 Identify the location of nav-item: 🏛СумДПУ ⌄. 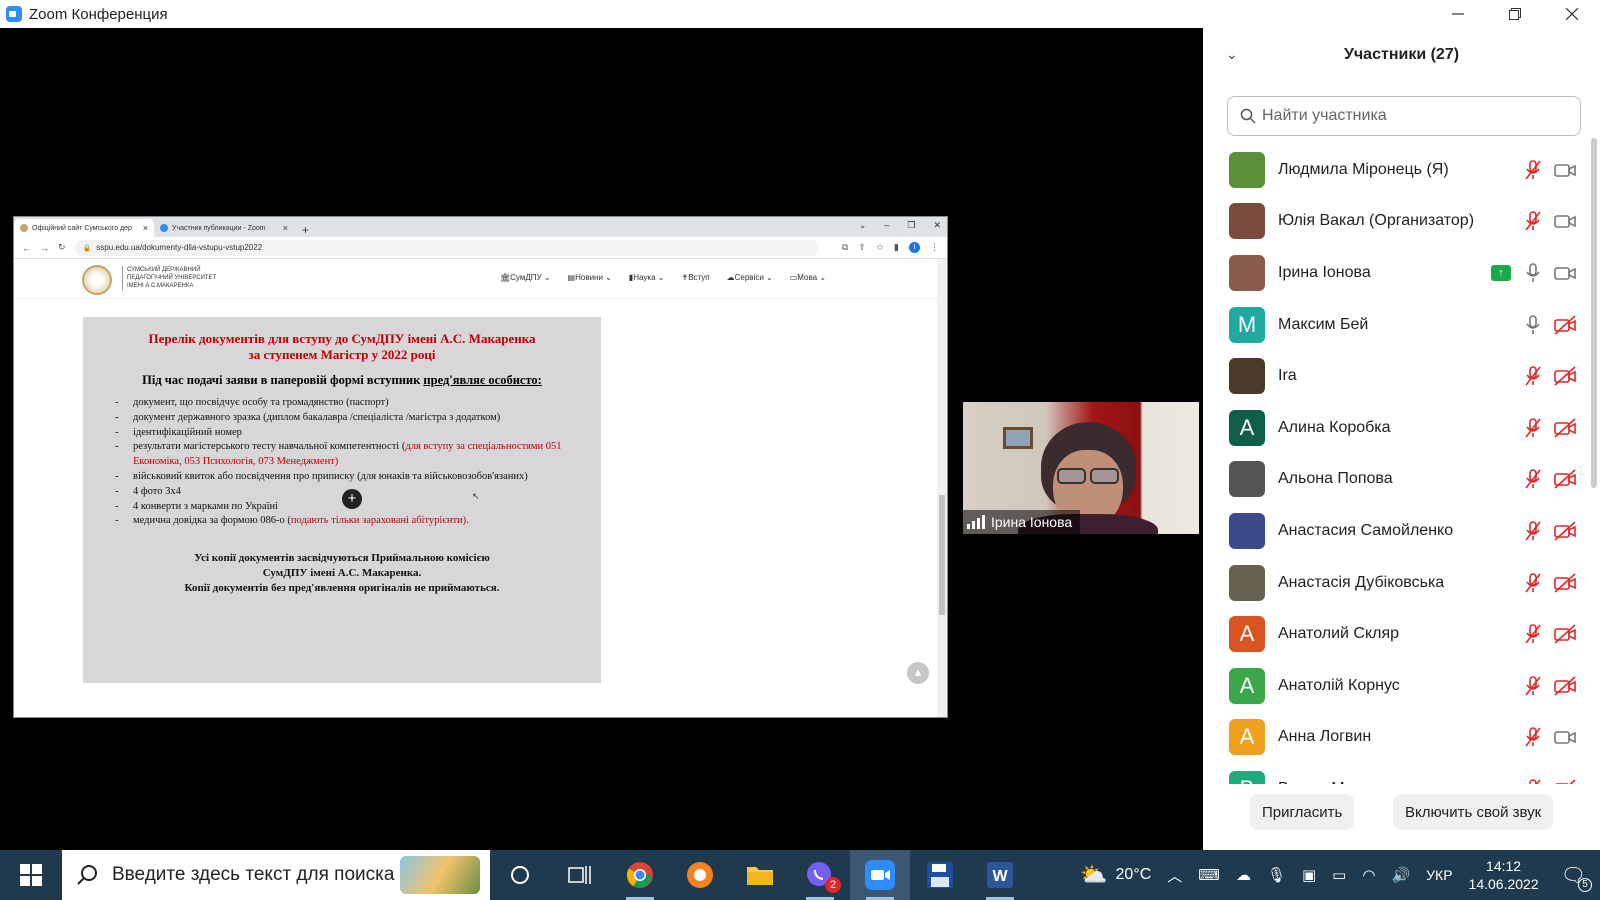
(525, 277).